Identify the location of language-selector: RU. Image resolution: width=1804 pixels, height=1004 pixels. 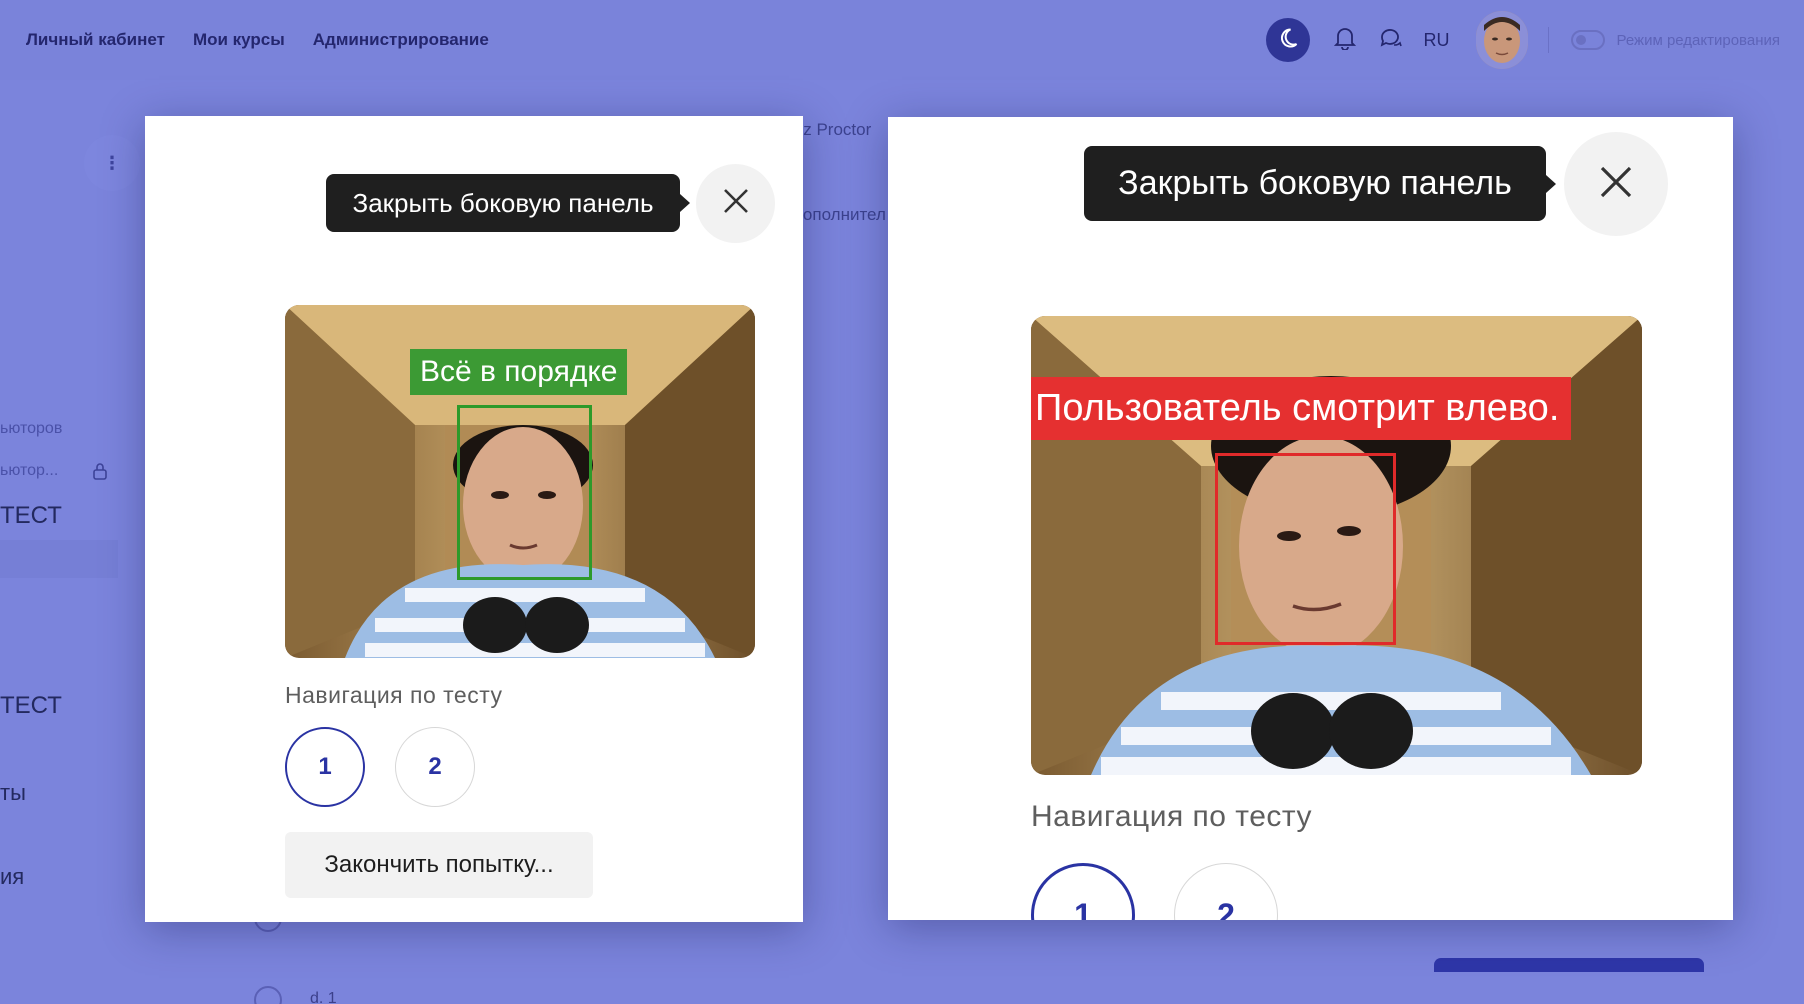
(1437, 40).